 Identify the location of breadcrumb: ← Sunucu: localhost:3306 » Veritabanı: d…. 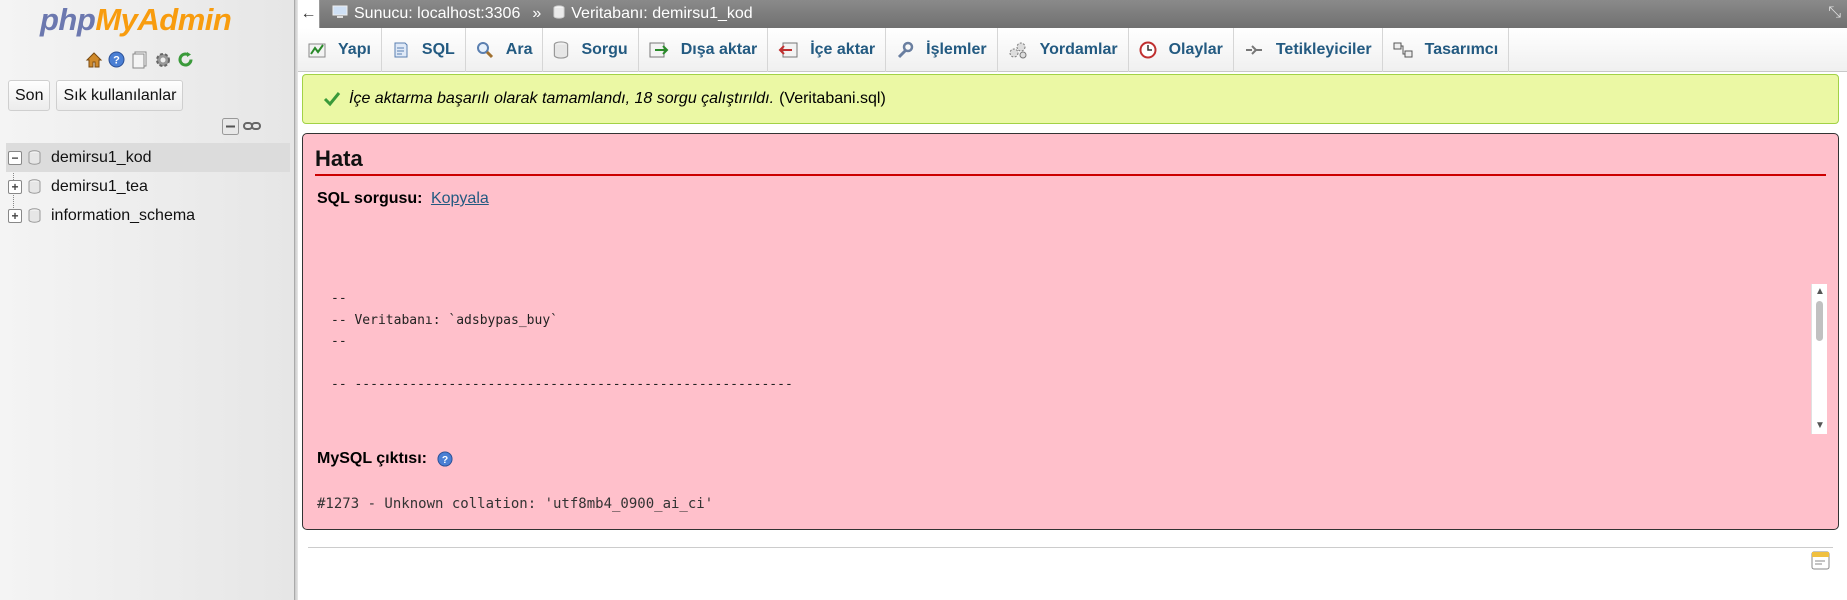
(1072, 14).